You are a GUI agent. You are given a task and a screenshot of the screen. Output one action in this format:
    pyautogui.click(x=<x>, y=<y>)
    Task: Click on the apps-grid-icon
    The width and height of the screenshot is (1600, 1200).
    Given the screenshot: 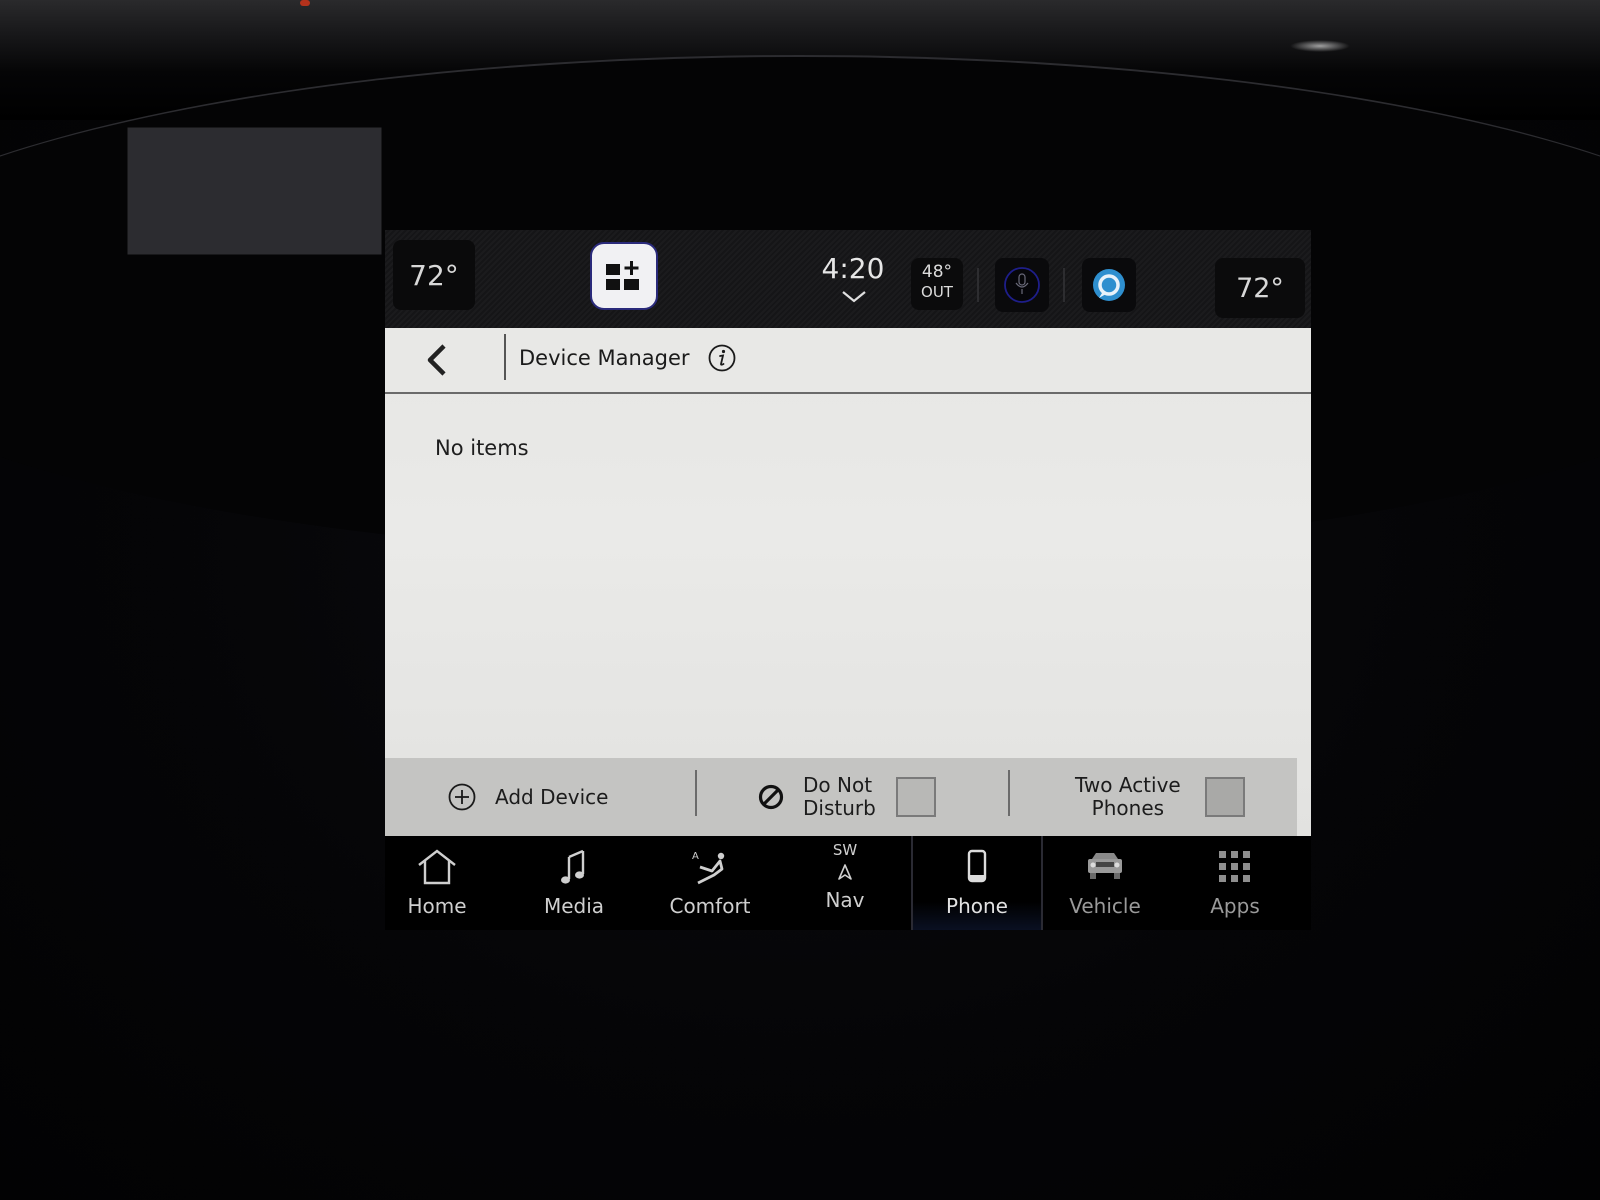 What is the action you would take?
    pyautogui.click(x=1234, y=866)
    